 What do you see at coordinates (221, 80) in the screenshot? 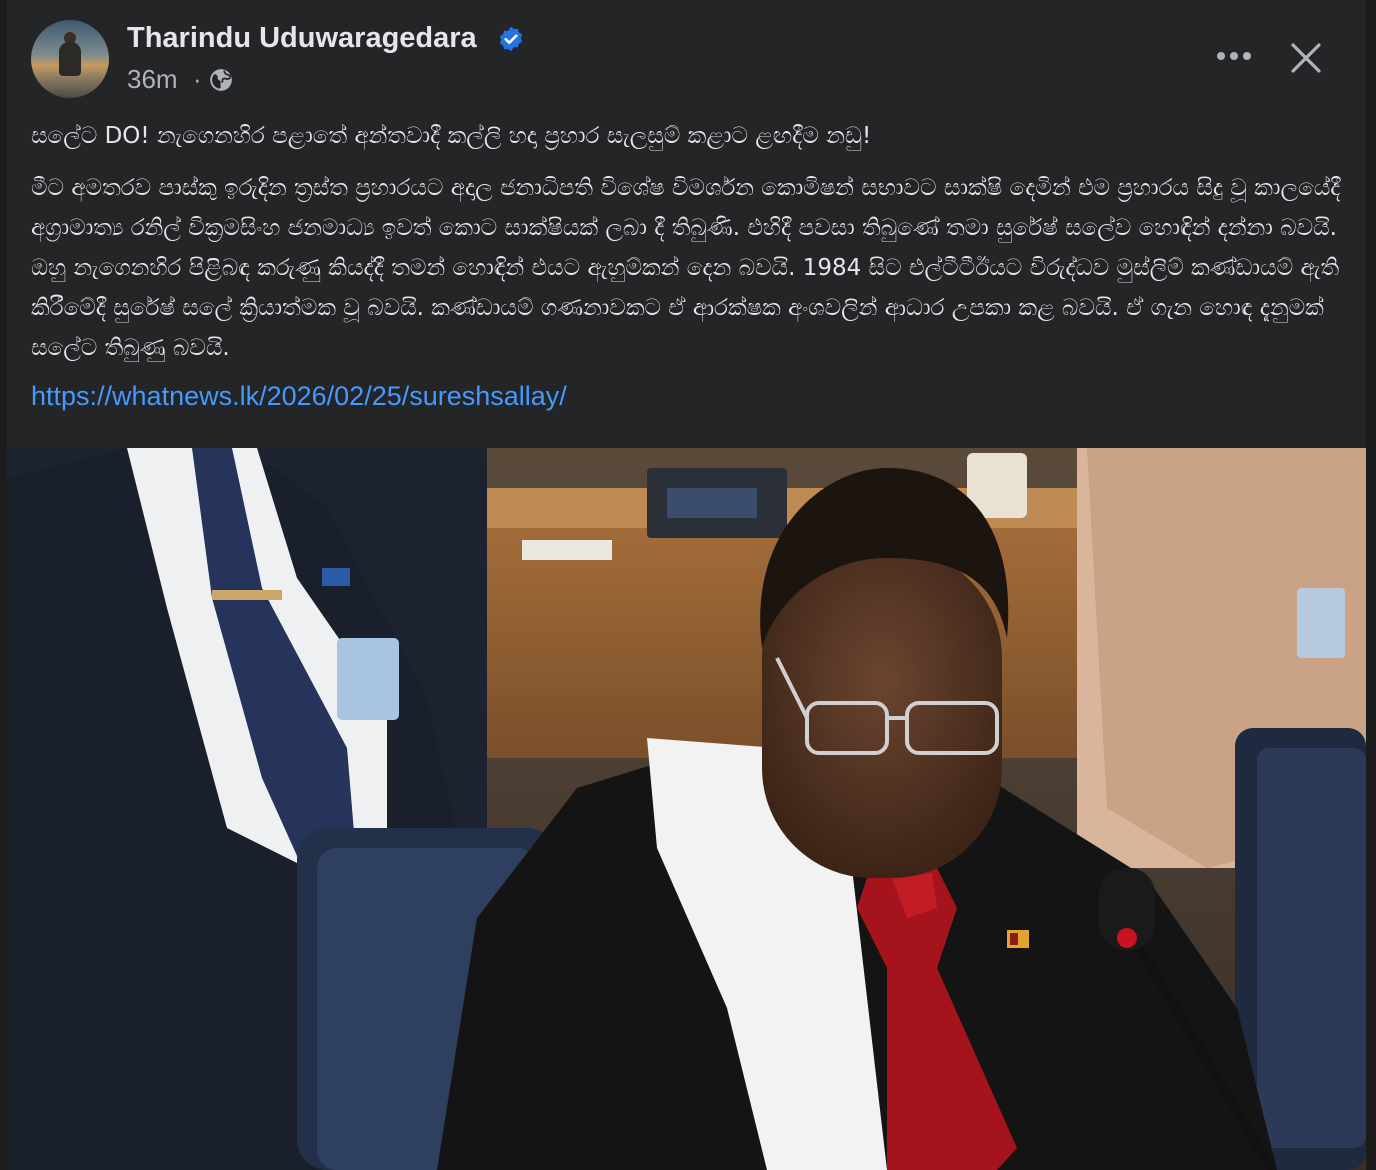
I see `globe-icon` at bounding box center [221, 80].